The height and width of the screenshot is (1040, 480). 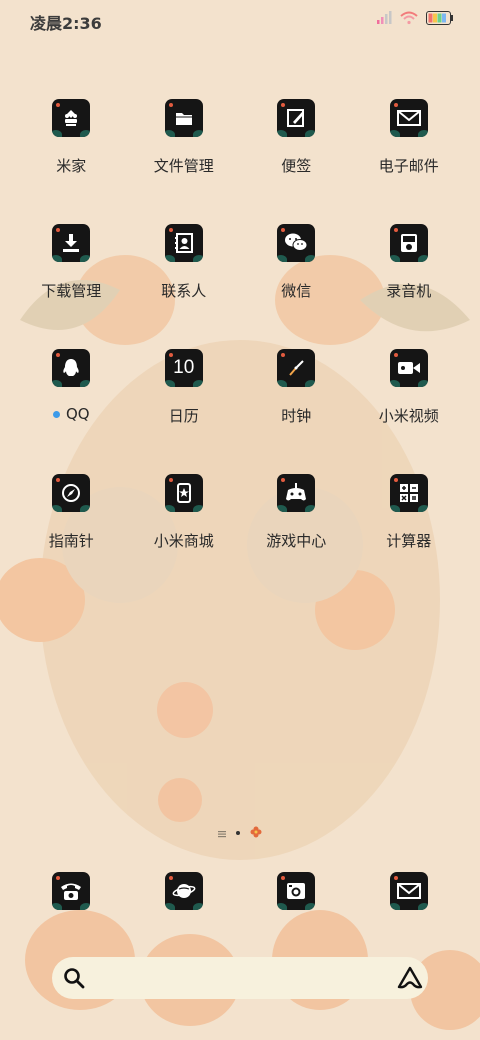 I want to click on app-download-manager: 下载管理, so click(x=71, y=277).